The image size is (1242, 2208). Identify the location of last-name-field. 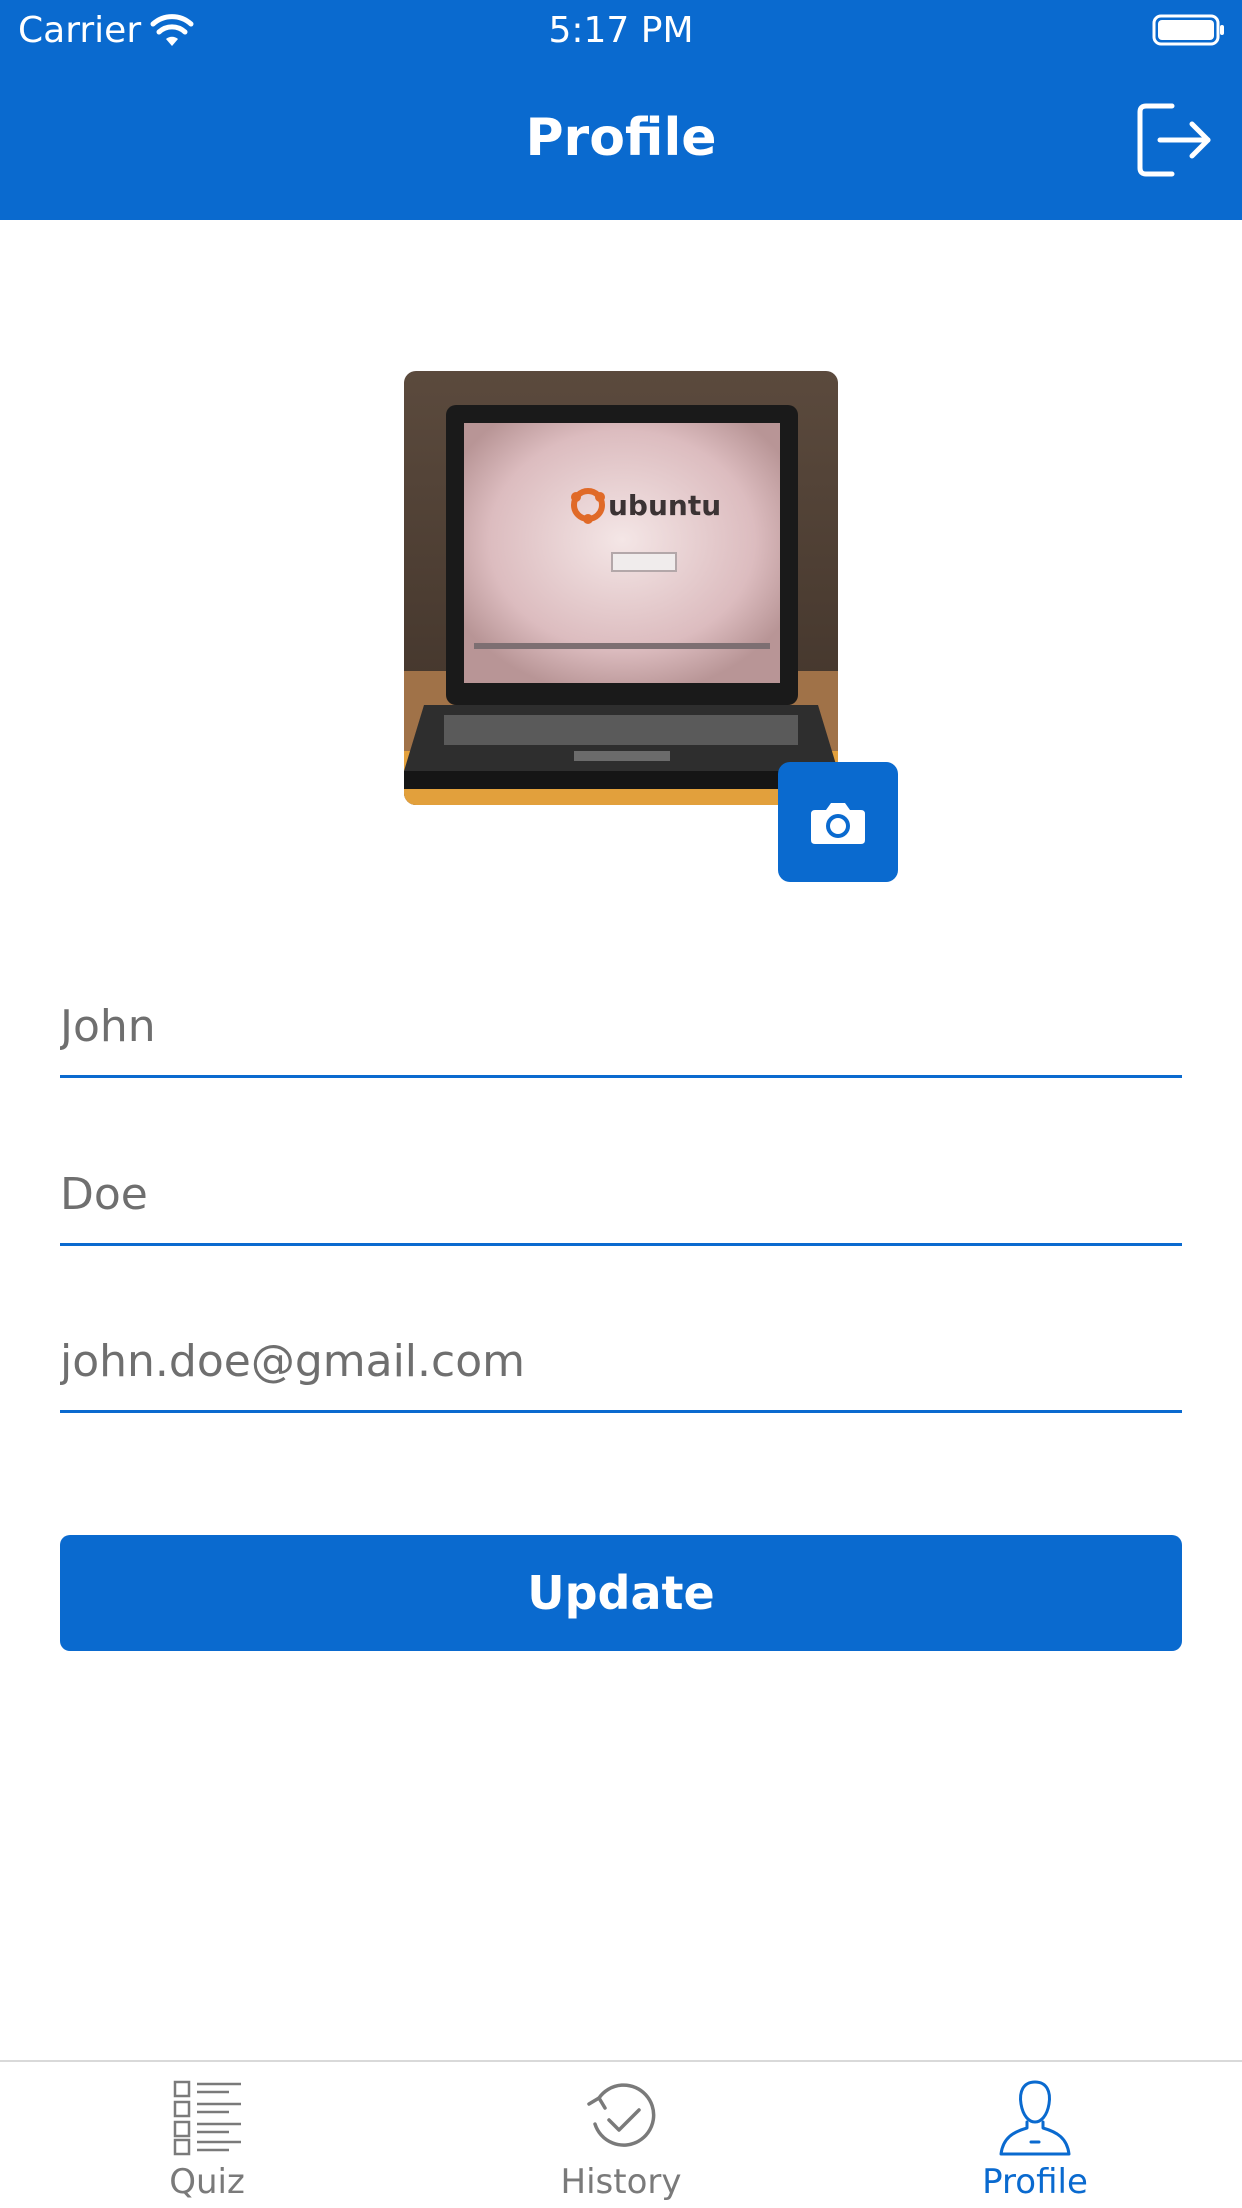
(621, 1196).